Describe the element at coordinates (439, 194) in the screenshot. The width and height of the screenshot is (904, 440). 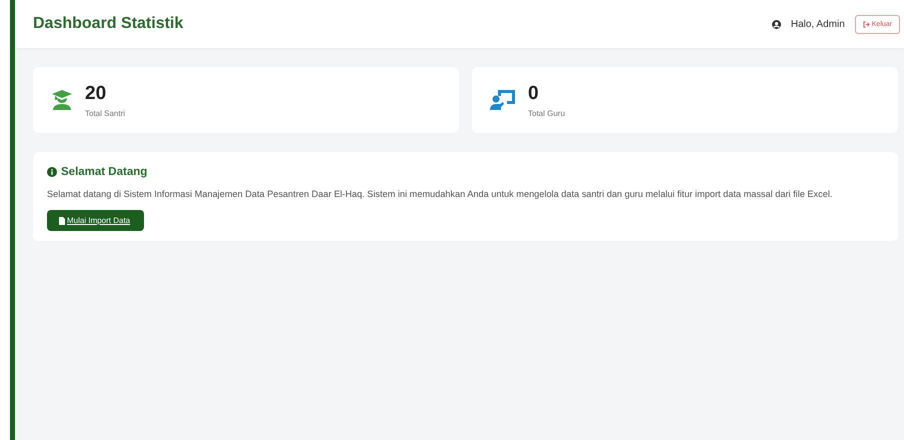
I see `welcome-text: Selamat datang di Sistem Informasi Manajemen Data Pesantren Daar El-Haq. Sistem ini memudahkan Anda untuk mengelola data santri dan guru melalui fitur import data massal dari file Excel.` at that location.